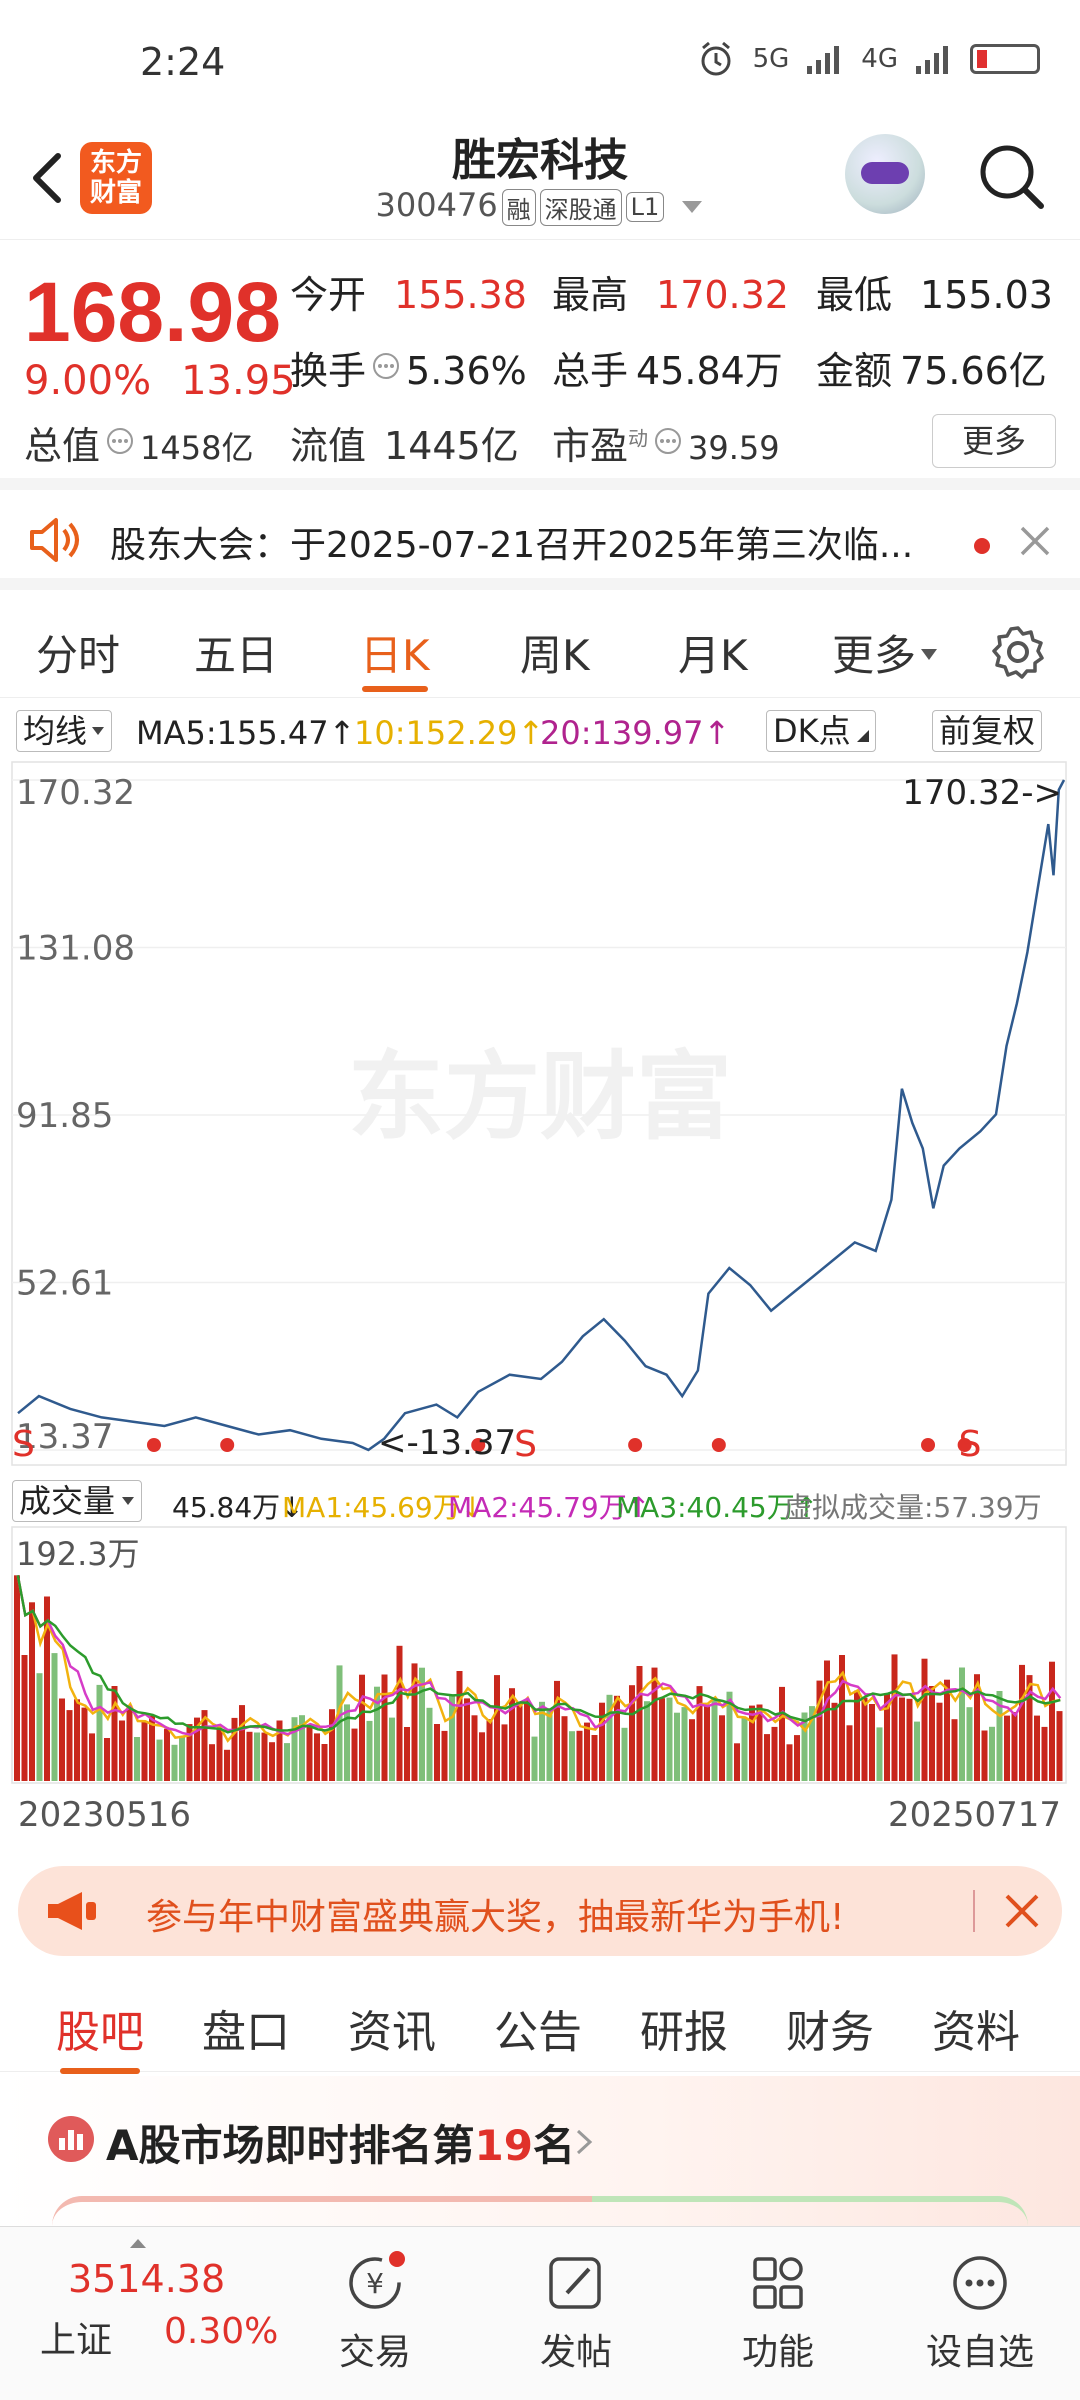 This screenshot has width=1080, height=2400. I want to click on nav-trade: ¥ 交易, so click(375, 2313).